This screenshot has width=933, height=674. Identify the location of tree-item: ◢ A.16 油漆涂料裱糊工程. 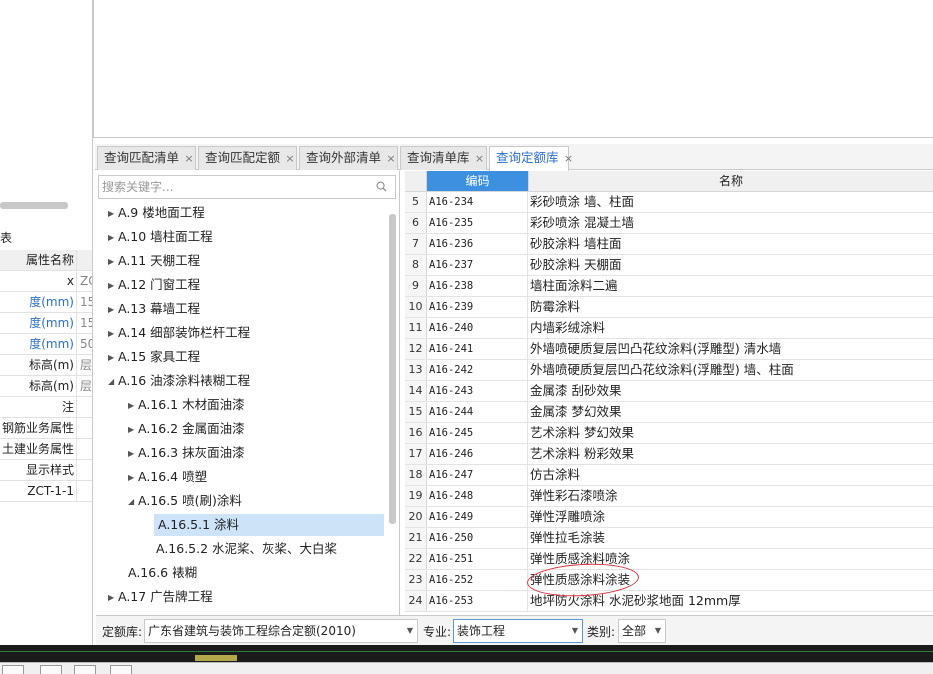
(179, 381).